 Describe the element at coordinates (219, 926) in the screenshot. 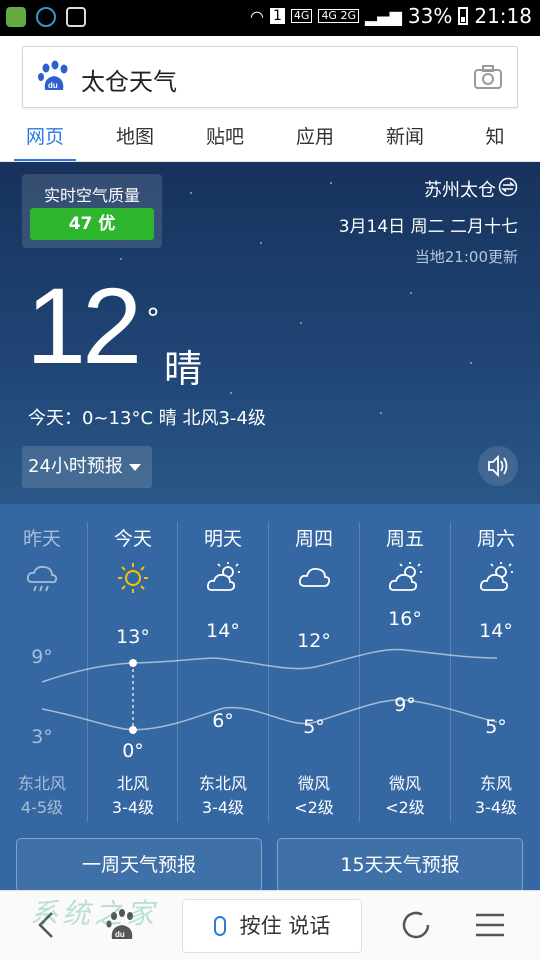

I see `microphone-icon` at that location.